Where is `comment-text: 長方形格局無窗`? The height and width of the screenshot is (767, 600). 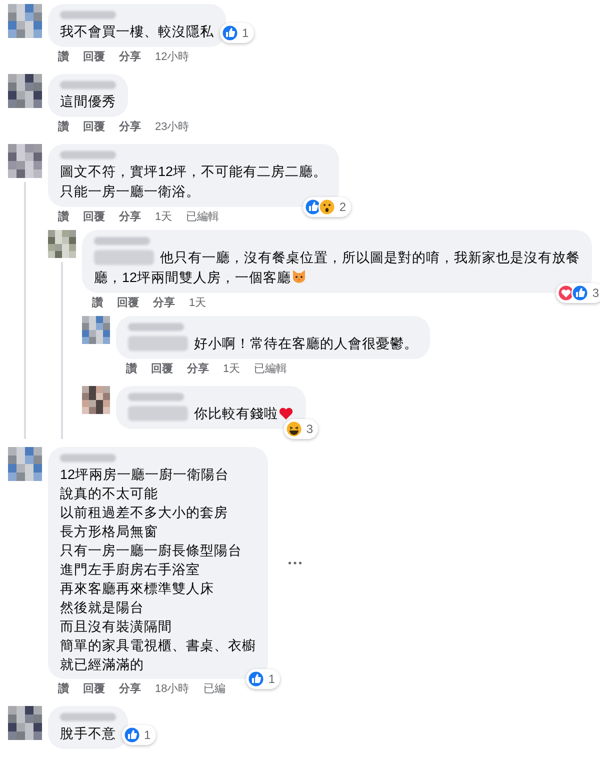 comment-text: 長方形格局無窗 is located at coordinates (109, 532).